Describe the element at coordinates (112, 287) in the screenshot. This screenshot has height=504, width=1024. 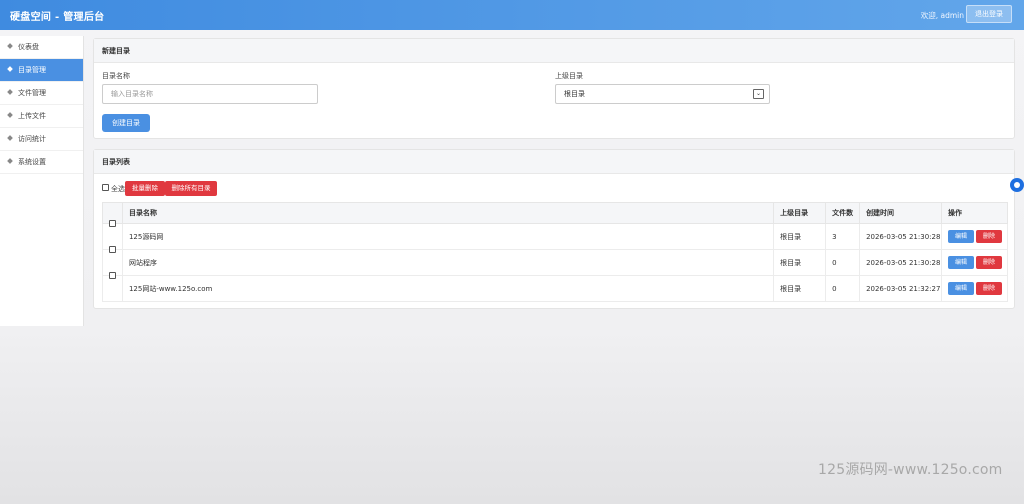
I see `row-check-cell` at that location.